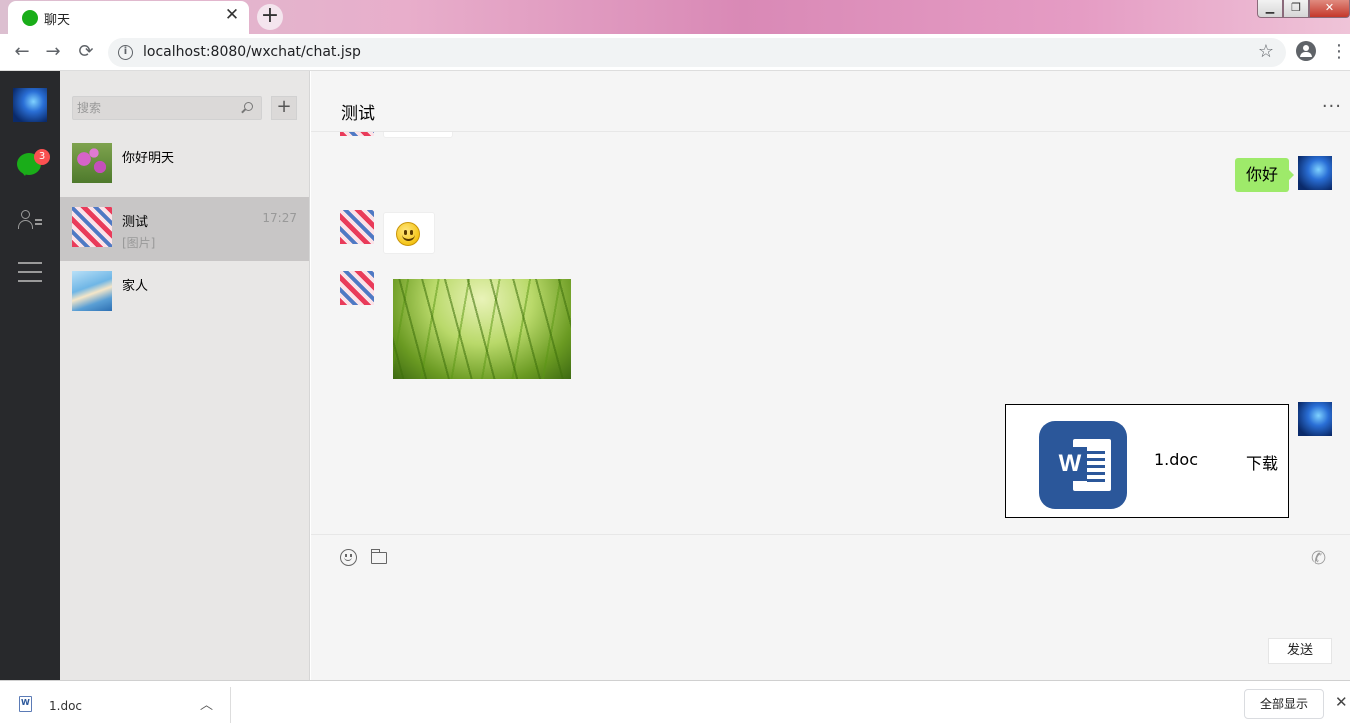 This screenshot has width=1350, height=726. Describe the element at coordinates (232, 15) in the screenshot. I see `close-tab-icon: ✕` at that location.